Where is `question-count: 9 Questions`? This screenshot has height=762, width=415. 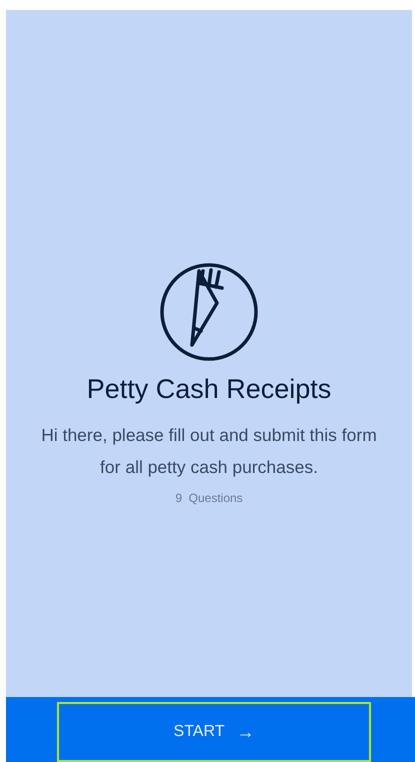 question-count: 9 Questions is located at coordinates (209, 498).